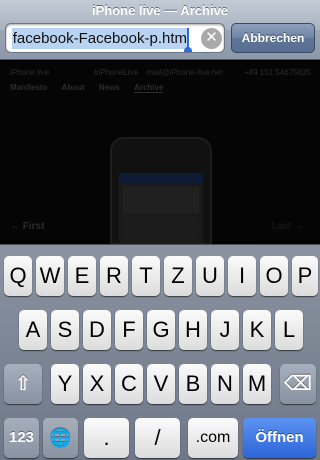 The image size is (320, 460). Describe the element at coordinates (288, 226) in the screenshot. I see `last-link: Last →` at that location.